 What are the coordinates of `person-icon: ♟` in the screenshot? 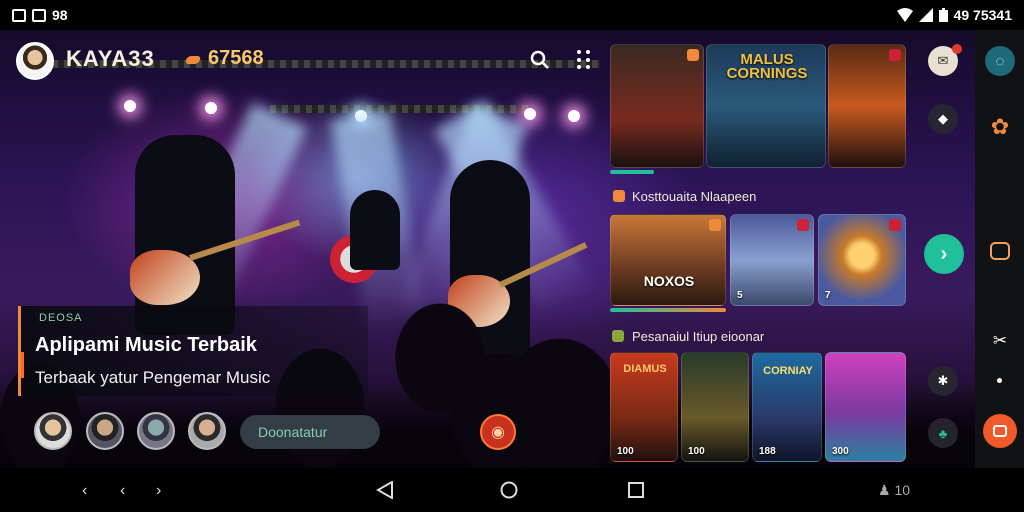 It's located at (884, 490).